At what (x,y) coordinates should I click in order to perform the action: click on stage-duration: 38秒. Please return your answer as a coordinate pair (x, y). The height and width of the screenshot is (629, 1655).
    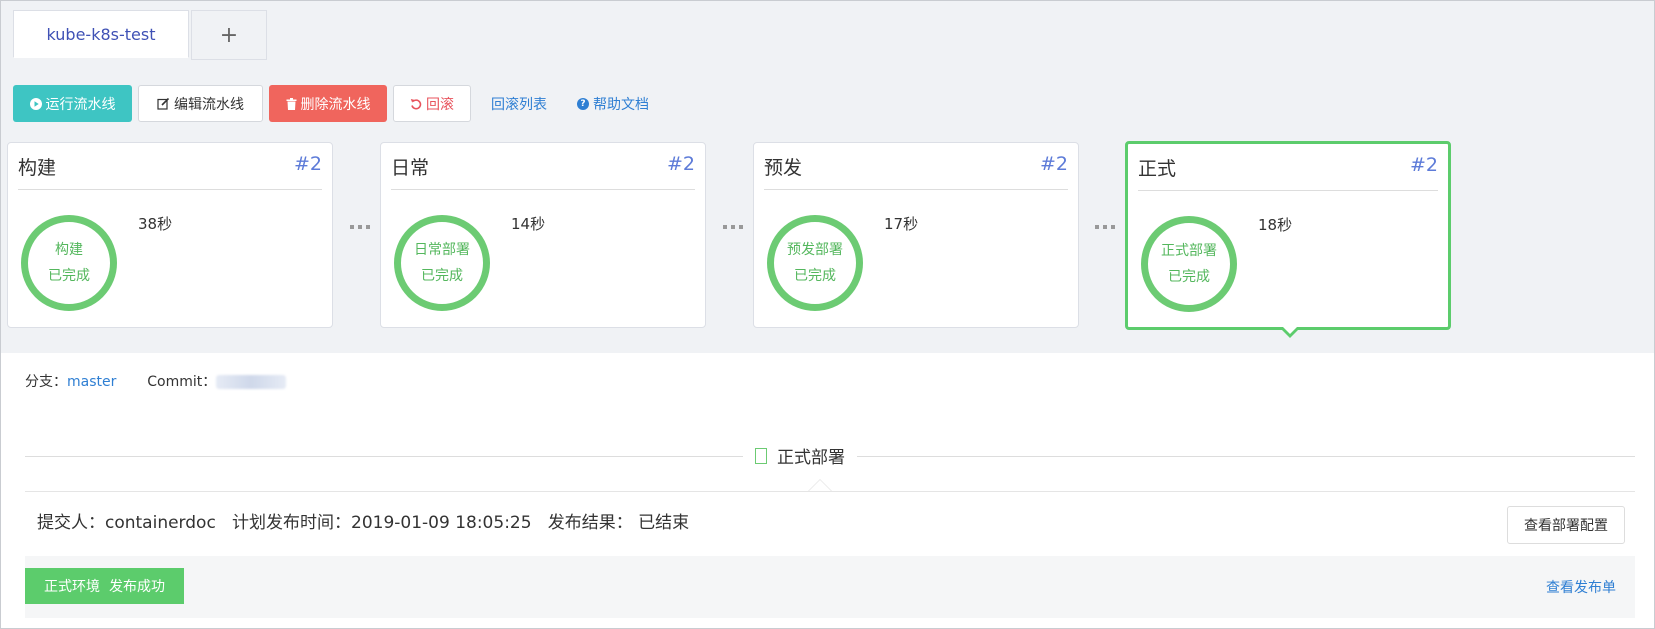
    Looking at the image, I should click on (155, 224).